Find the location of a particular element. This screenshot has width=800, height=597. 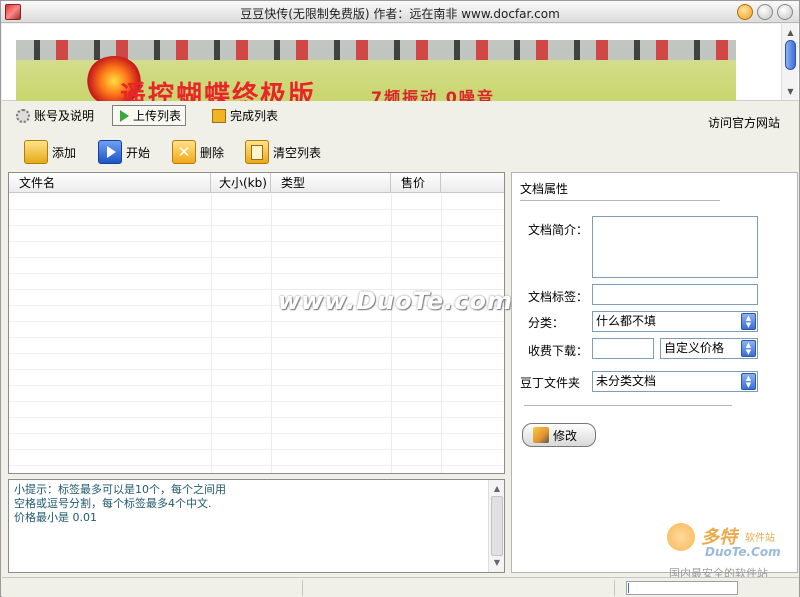

start-button: 开始 is located at coordinates (124, 152).